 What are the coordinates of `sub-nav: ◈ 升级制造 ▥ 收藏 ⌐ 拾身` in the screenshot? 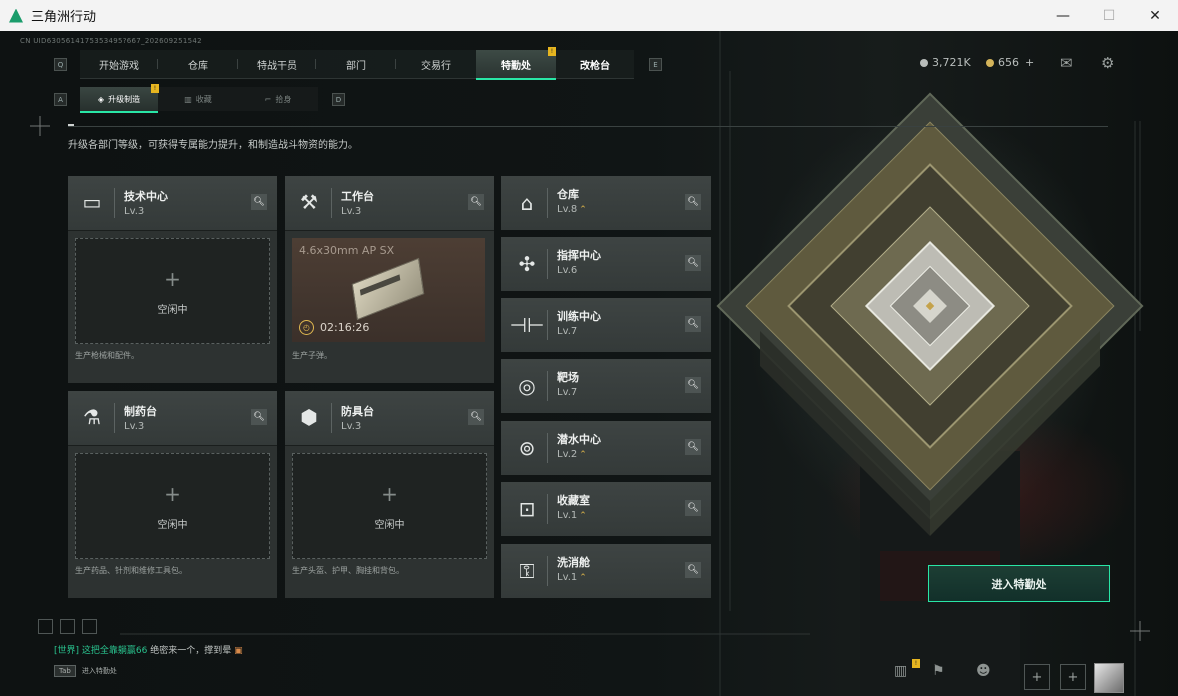 It's located at (199, 100).